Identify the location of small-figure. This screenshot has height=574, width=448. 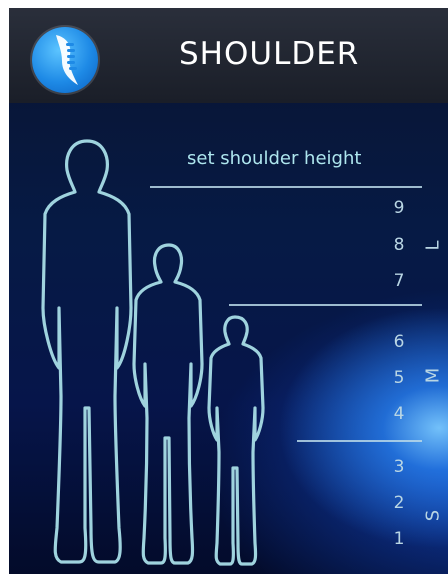
(236, 440).